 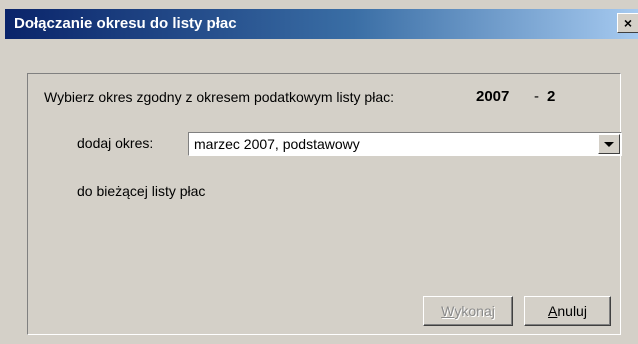 I want to click on close-icon: ×, so click(x=628, y=23).